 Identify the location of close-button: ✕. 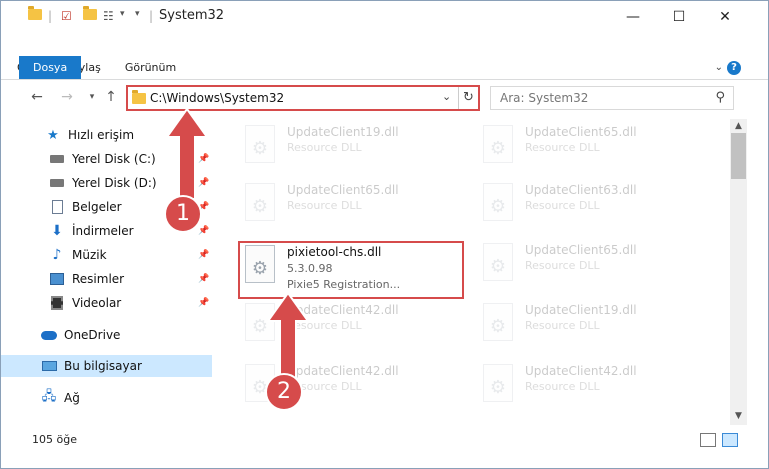
(725, 16).